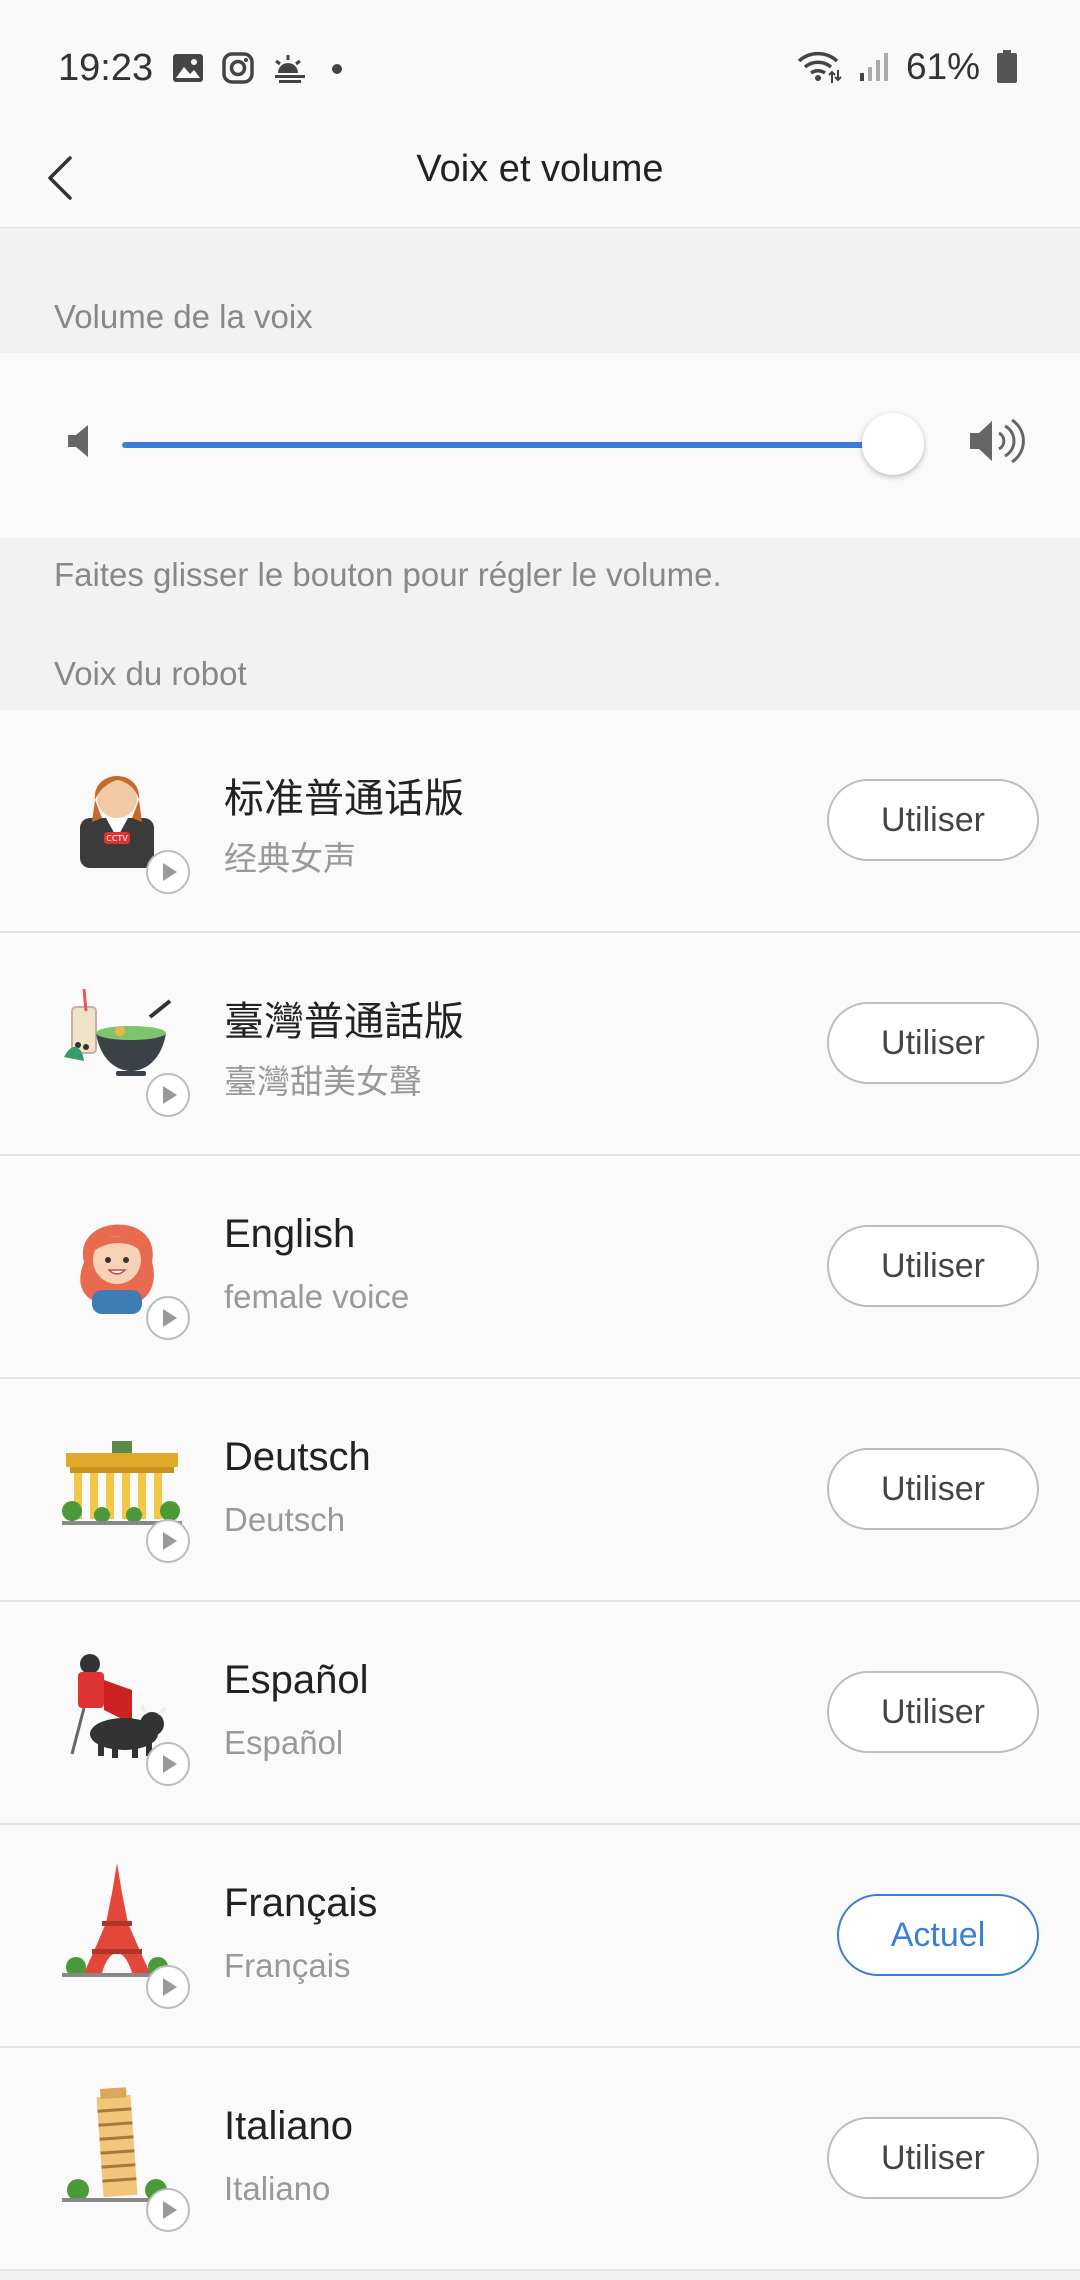 This screenshot has width=1080, height=2280. What do you see at coordinates (260, 68) in the screenshot?
I see `notification-icons` at bounding box center [260, 68].